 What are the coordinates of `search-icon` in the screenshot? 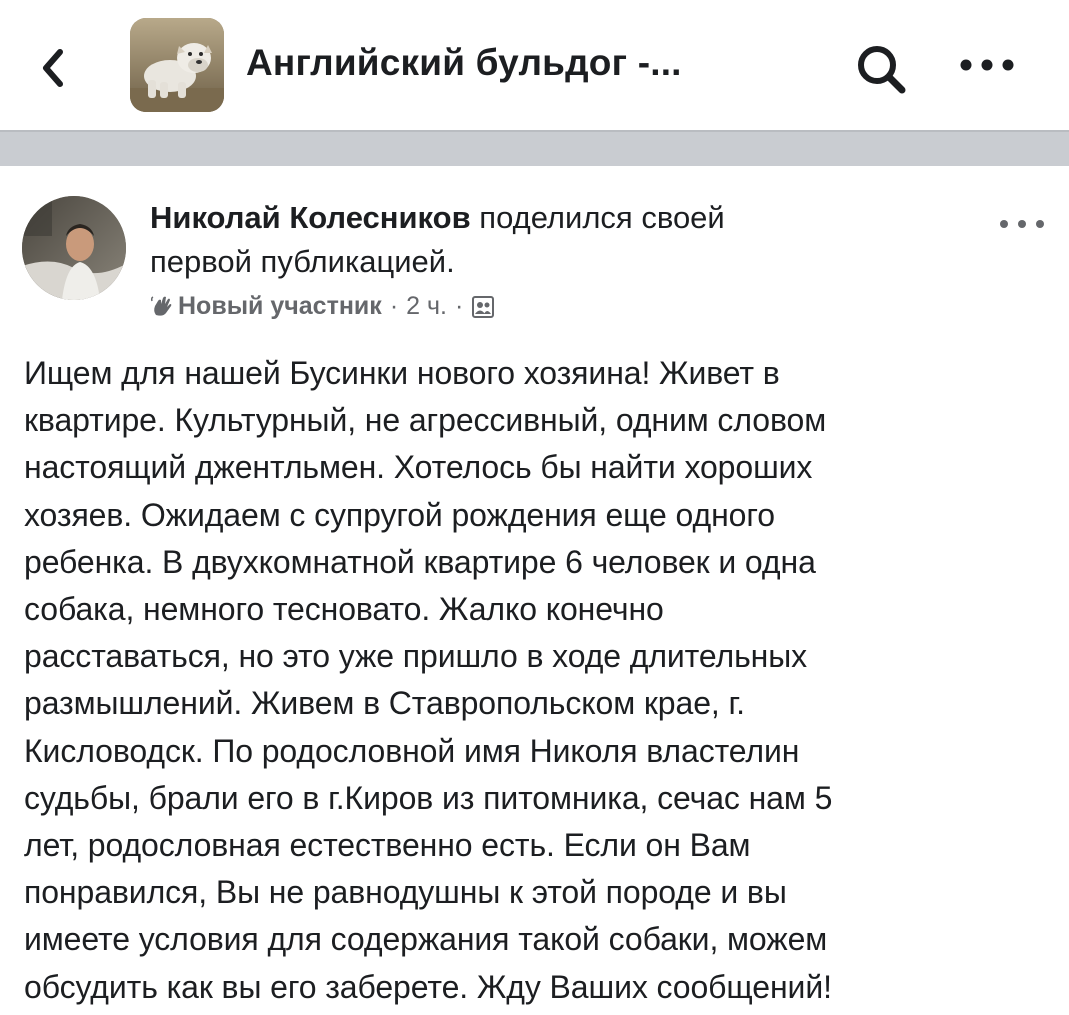 It's located at (882, 70).